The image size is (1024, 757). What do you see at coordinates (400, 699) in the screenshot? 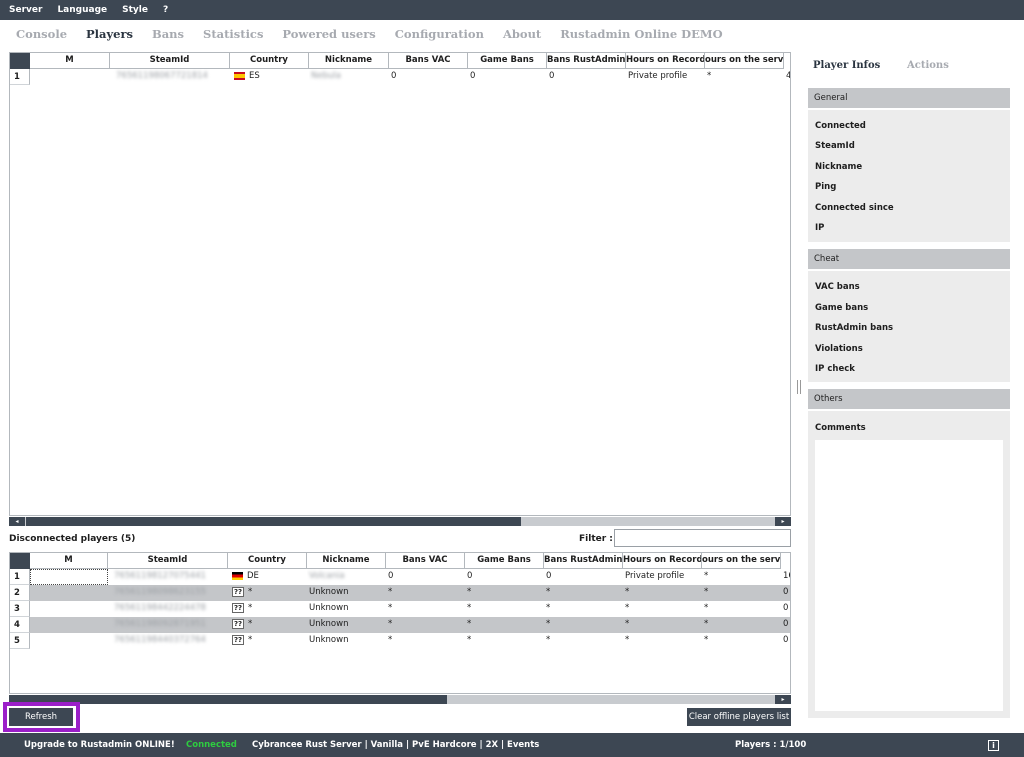
I see `disconnected-horizontal-scrollbar: ▸` at bounding box center [400, 699].